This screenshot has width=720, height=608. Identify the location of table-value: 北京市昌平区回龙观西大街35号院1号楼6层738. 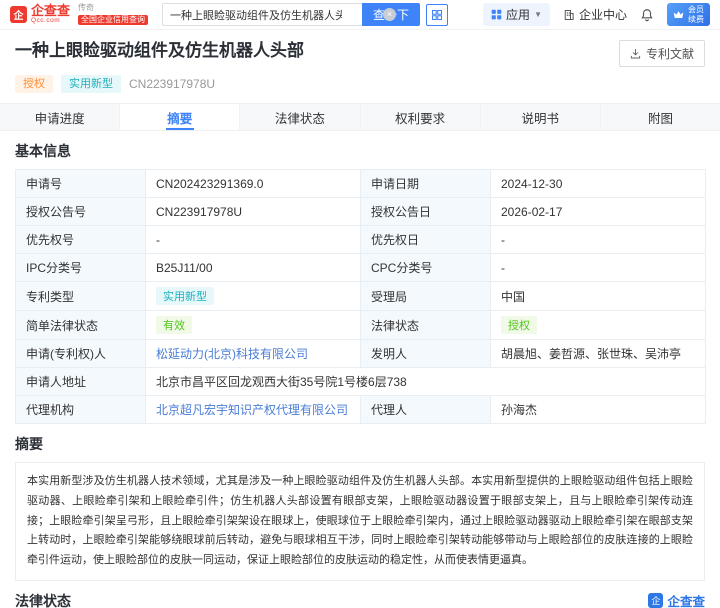
(425, 381).